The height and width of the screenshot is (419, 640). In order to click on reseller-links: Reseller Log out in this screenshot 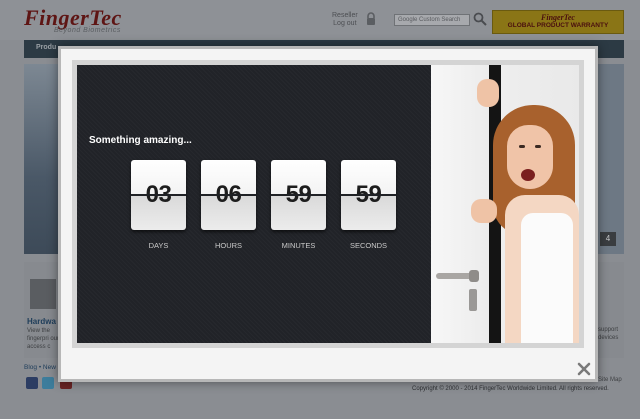, I will do `click(345, 20)`.